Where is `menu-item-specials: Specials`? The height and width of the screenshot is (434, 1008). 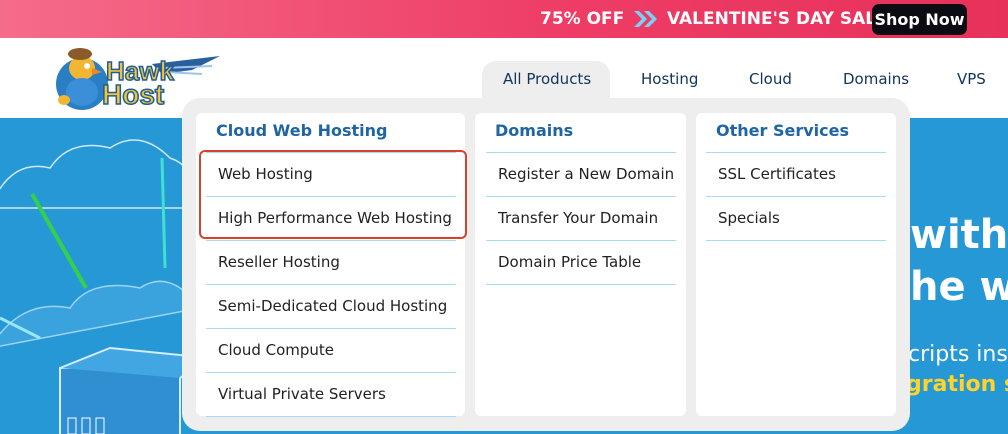
menu-item-specials: Specials is located at coordinates (749, 218).